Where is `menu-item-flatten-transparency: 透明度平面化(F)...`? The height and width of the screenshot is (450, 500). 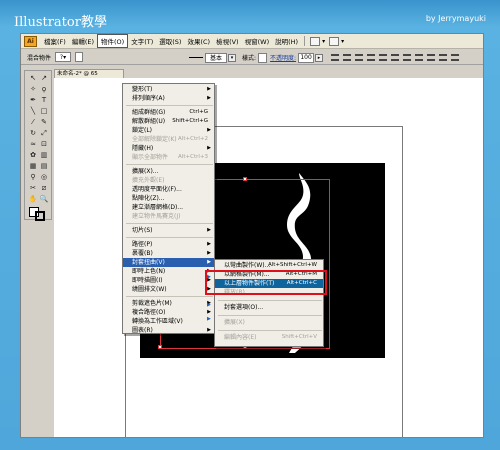 menu-item-flatten-transparency: 透明度平面化(F)... is located at coordinates (168, 189).